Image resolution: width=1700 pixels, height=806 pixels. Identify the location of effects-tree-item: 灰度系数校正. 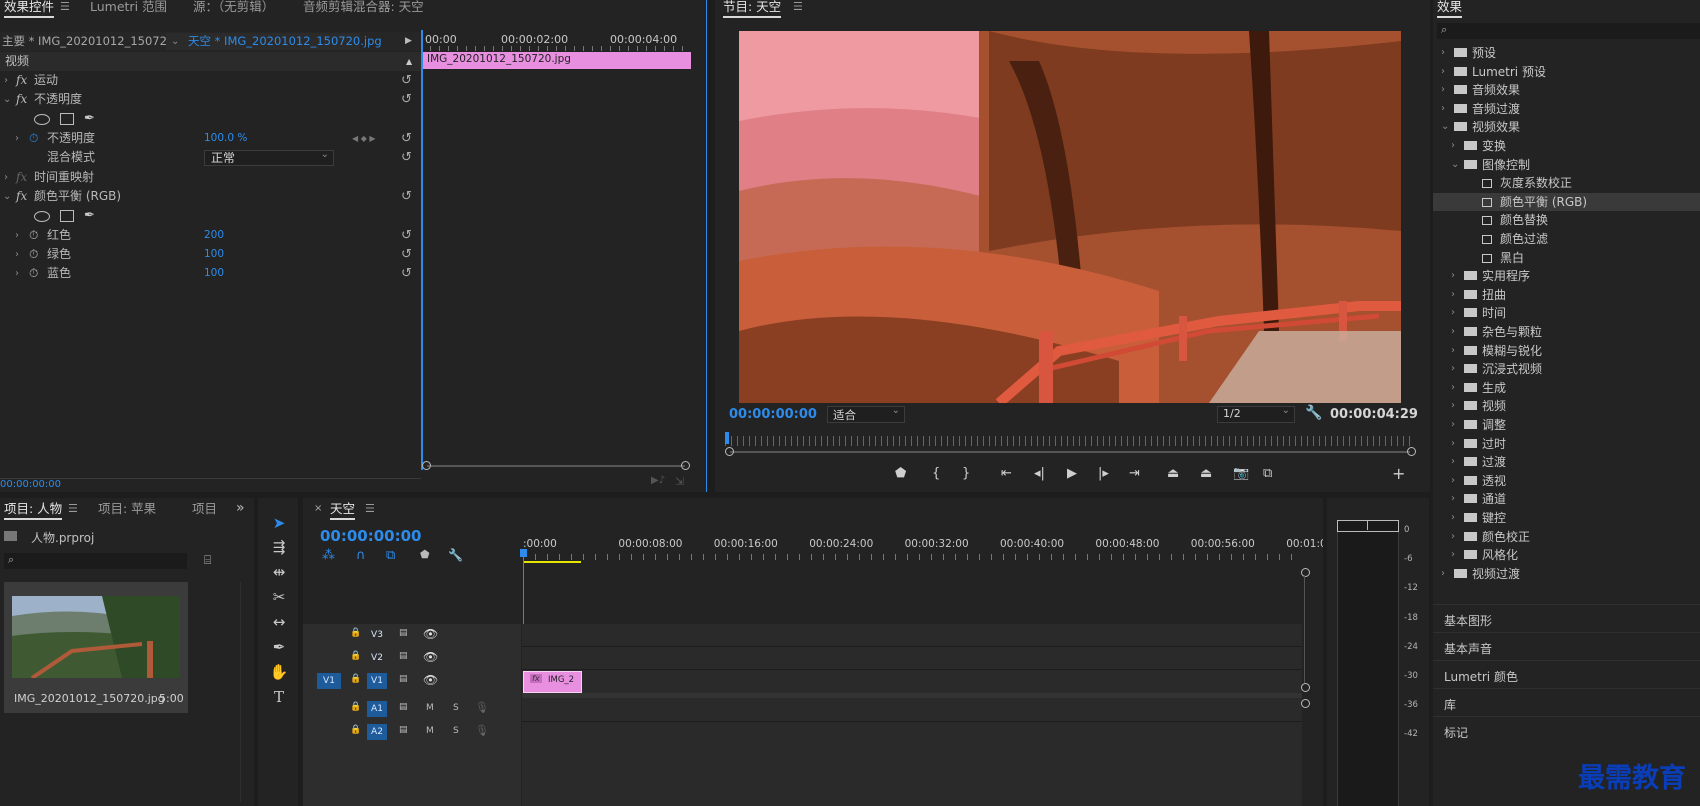
(1566, 183).